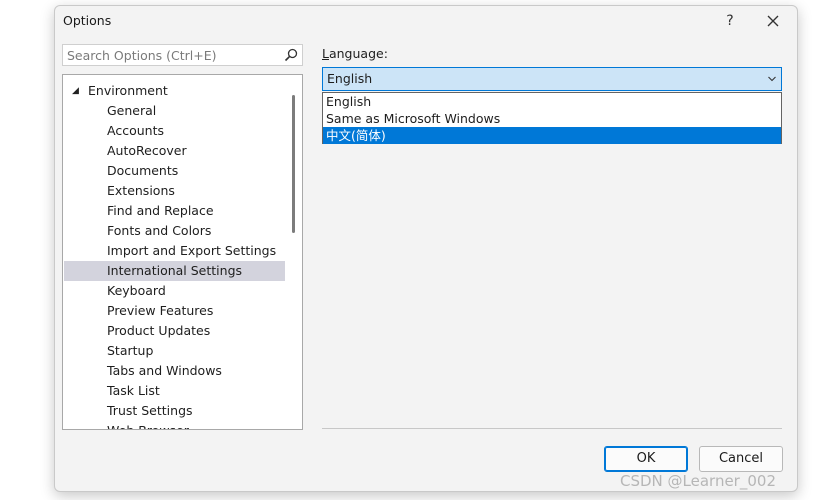 The image size is (822, 500). I want to click on language-option: English, so click(552, 101).